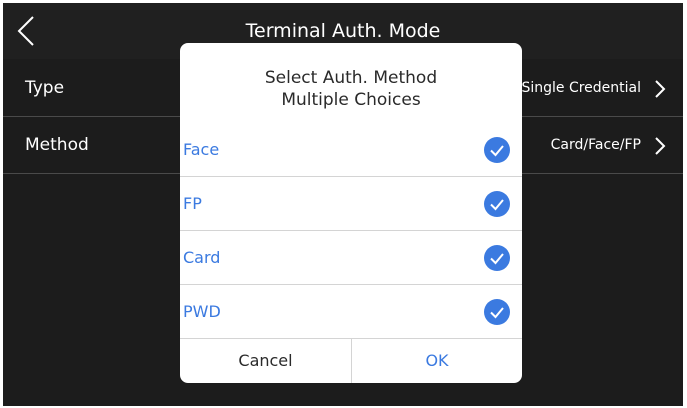  Describe the element at coordinates (201, 149) in the screenshot. I see `option-label: Face` at that location.